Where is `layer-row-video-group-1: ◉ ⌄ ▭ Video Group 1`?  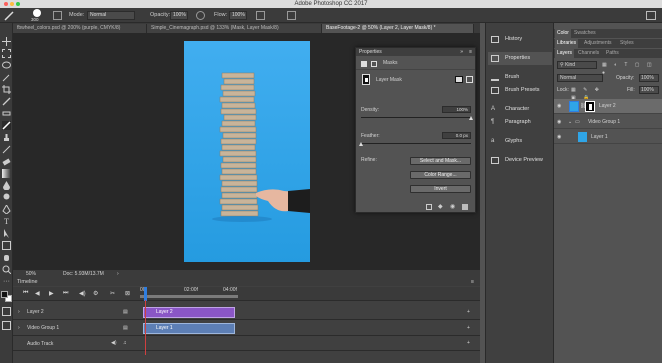 layer-row-video-group-1: ◉ ⌄ ▭ Video Group 1 is located at coordinates (608, 122).